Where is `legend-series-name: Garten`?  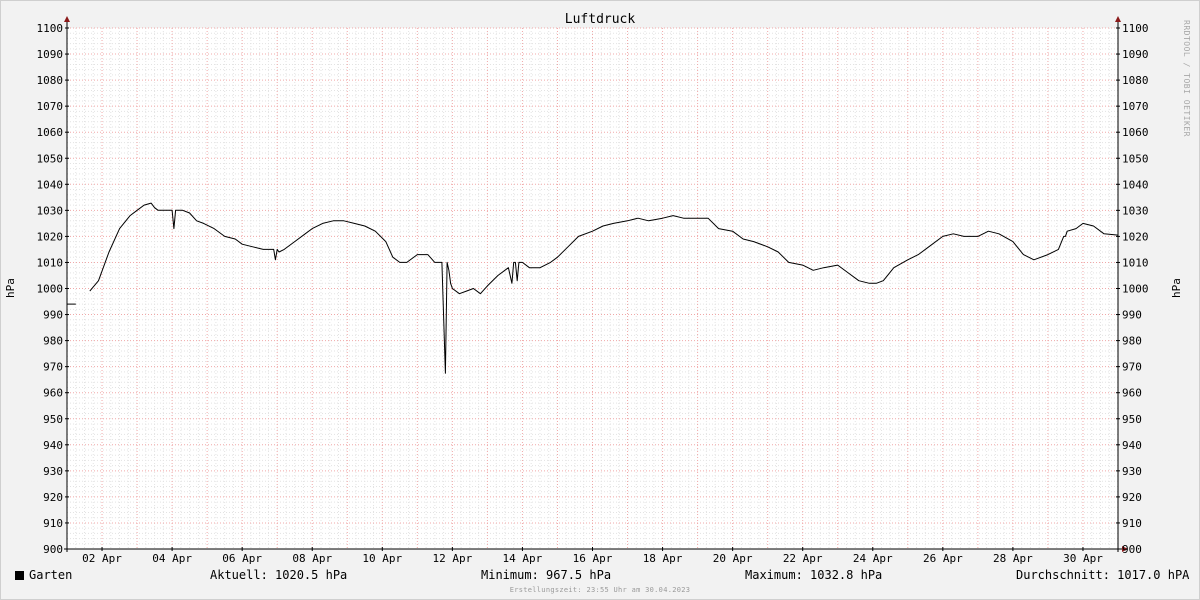 legend-series-name: Garten is located at coordinates (51, 575).